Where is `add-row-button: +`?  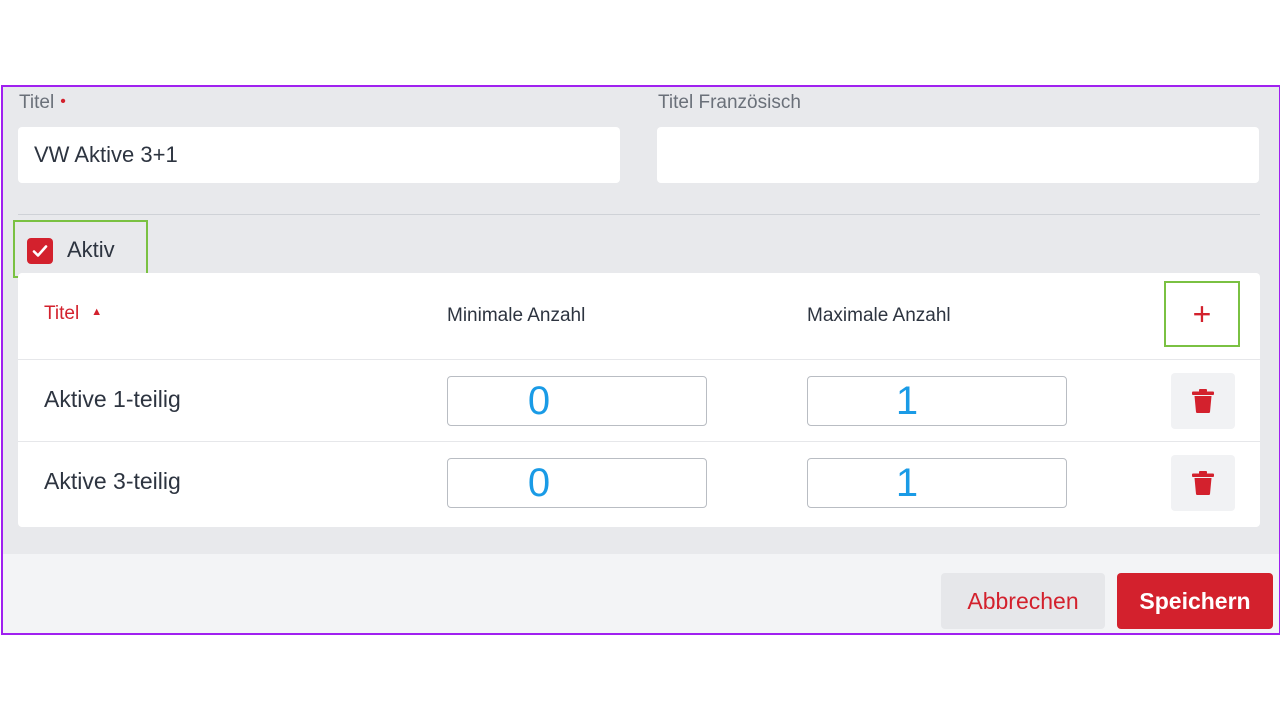 add-row-button: + is located at coordinates (1202, 314).